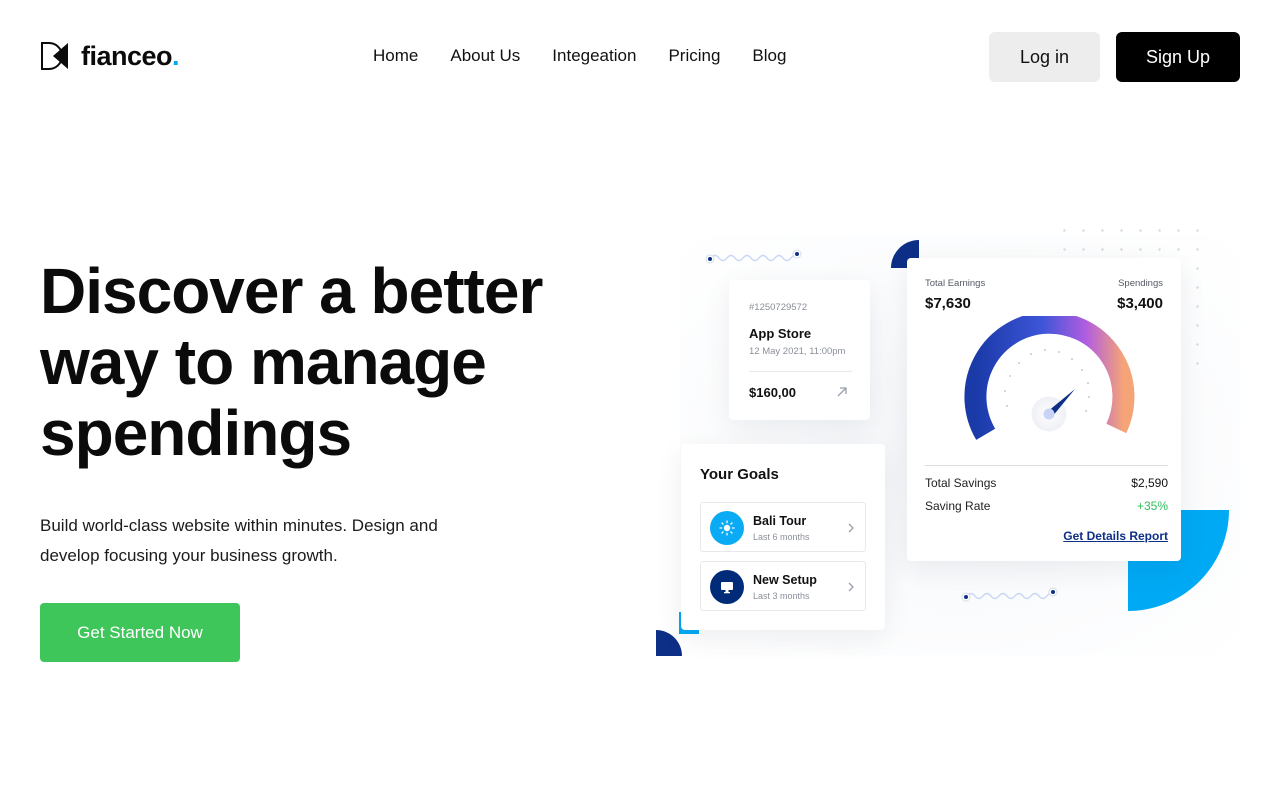  What do you see at coordinates (769, 56) in the screenshot?
I see `nav-blog: Blog` at bounding box center [769, 56].